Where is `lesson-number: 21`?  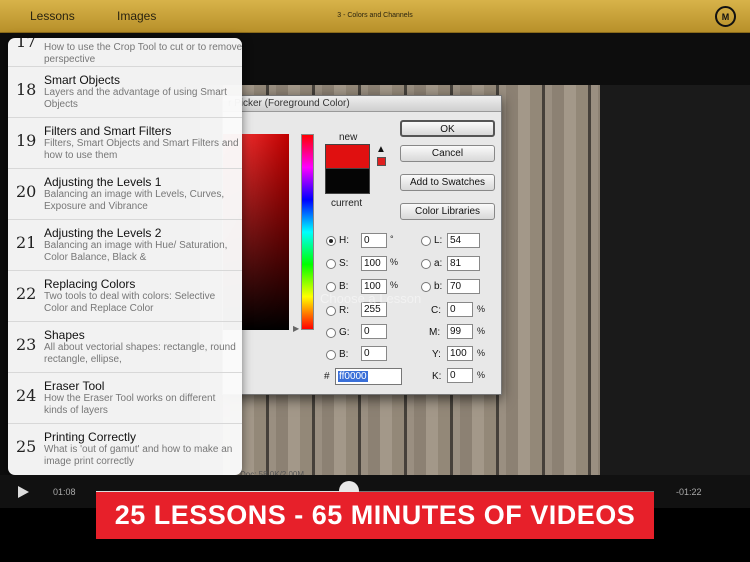
lesson-number: 21 is located at coordinates (26, 242).